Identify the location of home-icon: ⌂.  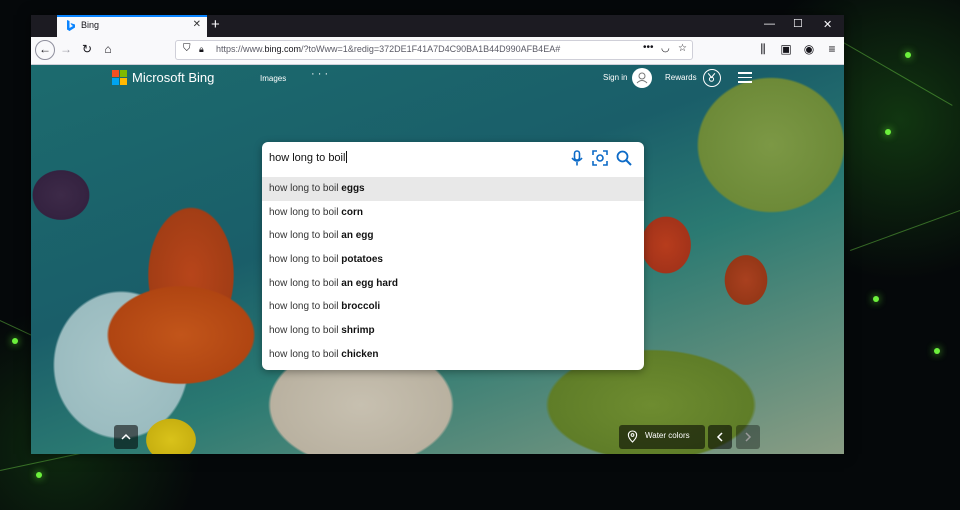
(108, 49).